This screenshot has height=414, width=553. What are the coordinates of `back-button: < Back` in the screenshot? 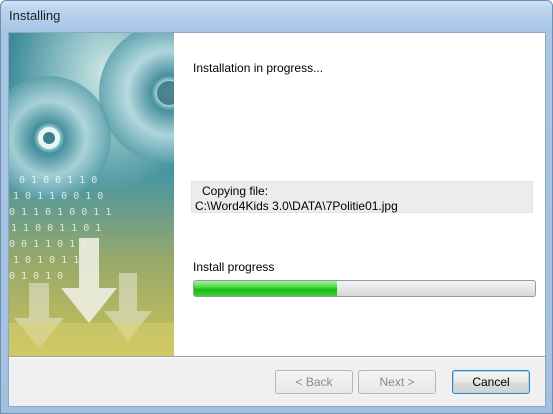 It's located at (314, 382).